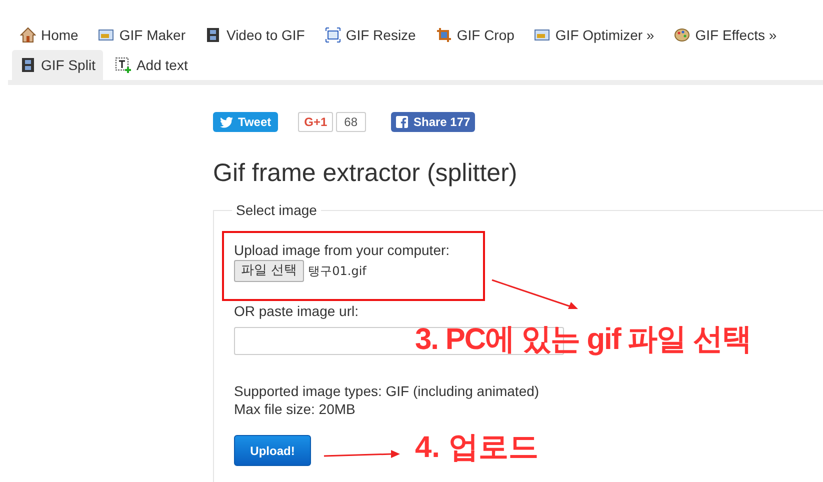 Image resolution: width=823 pixels, height=482 pixels. Describe the element at coordinates (49, 35) in the screenshot. I see `nav-tab: Home` at that location.